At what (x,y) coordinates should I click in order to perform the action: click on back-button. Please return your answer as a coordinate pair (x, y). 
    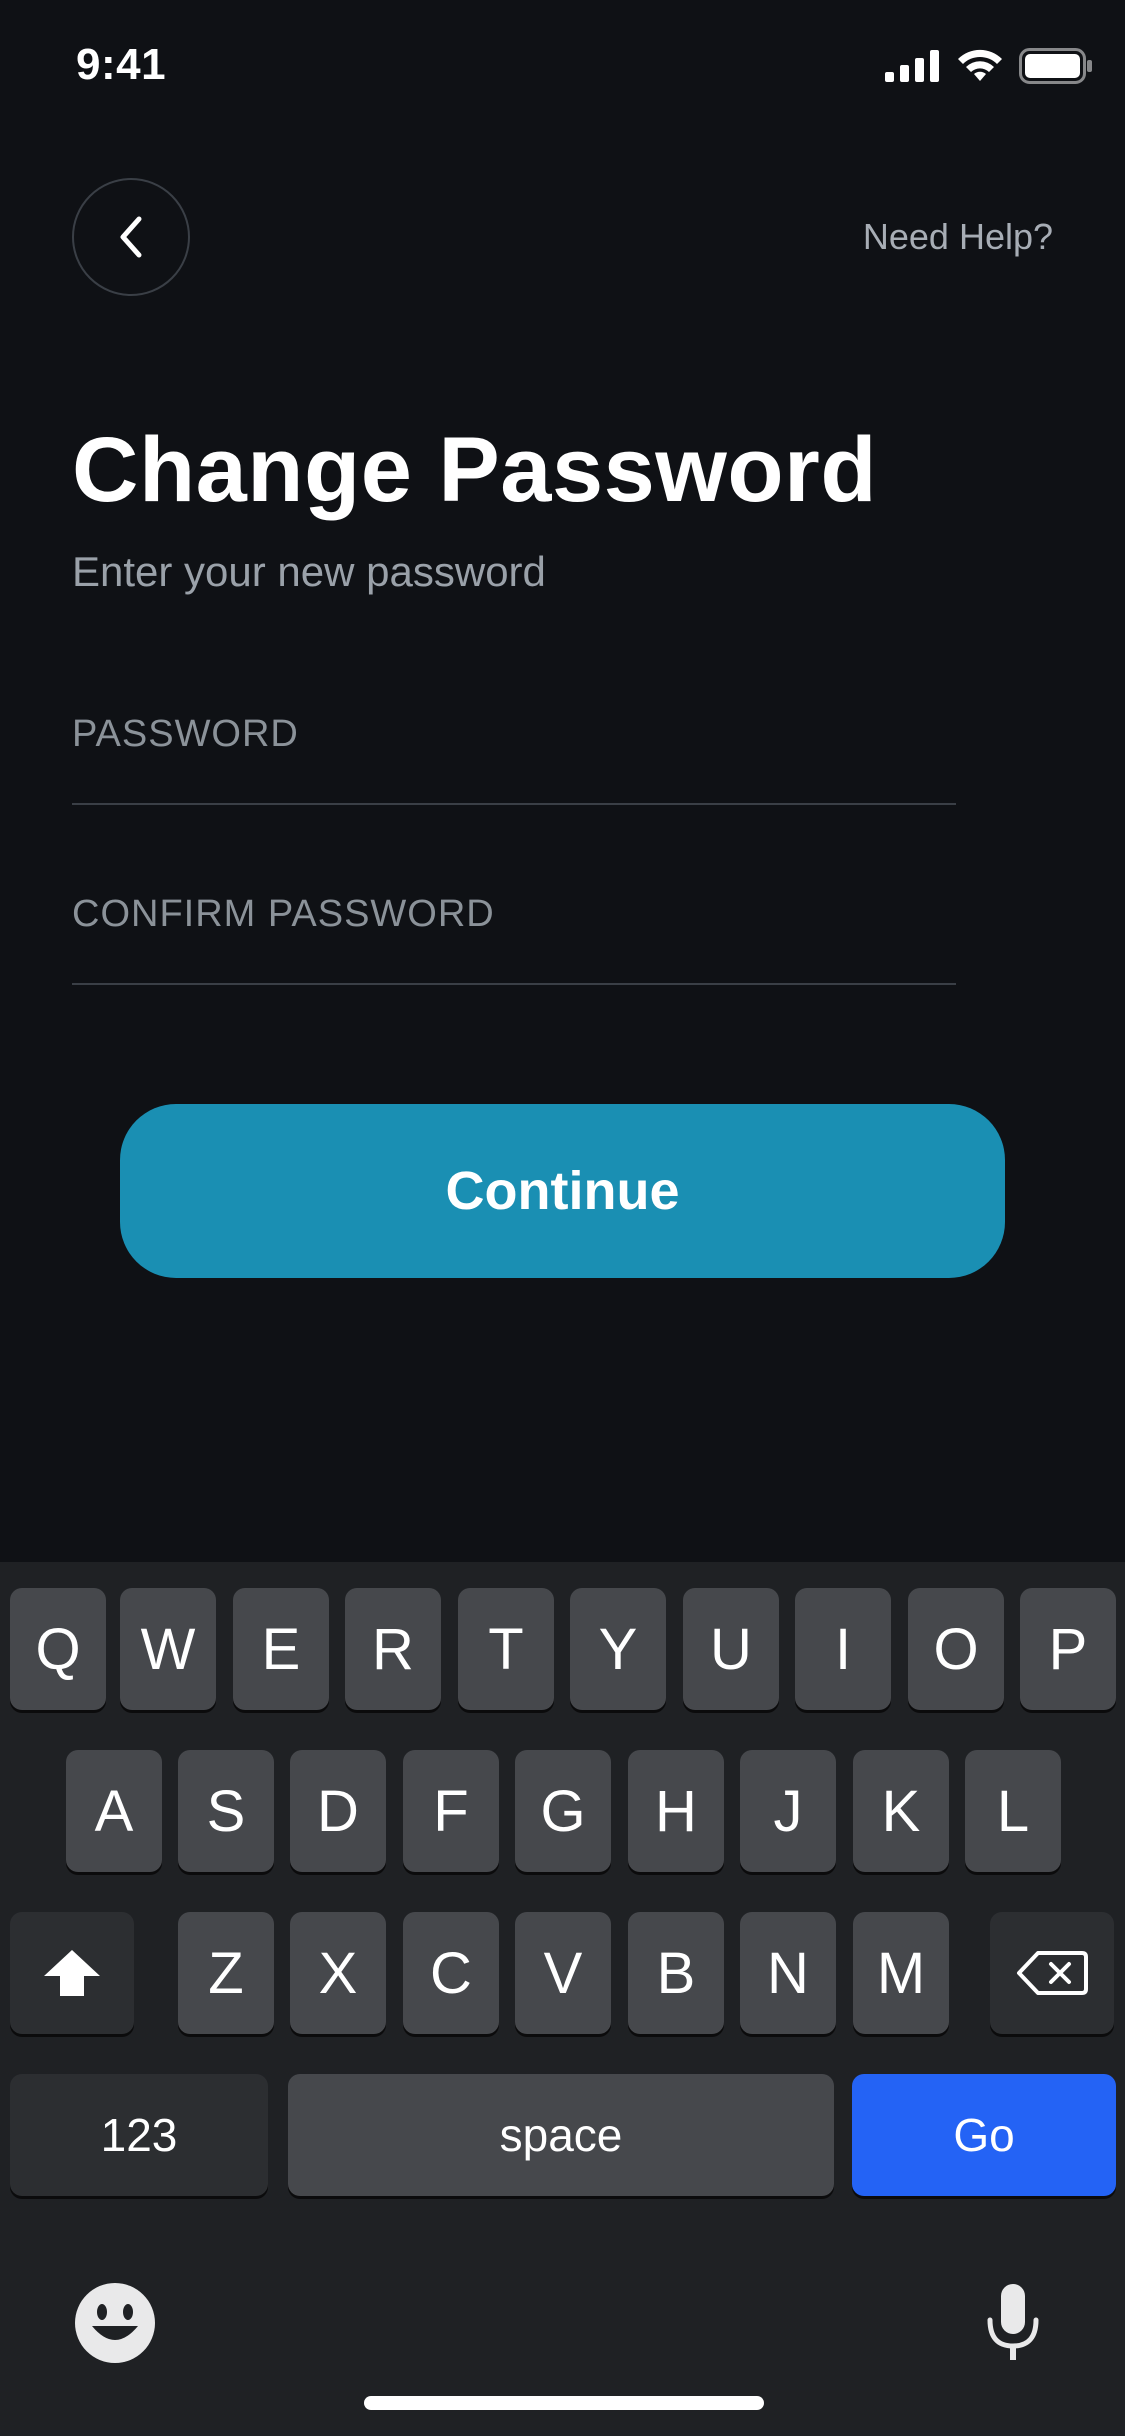
    Looking at the image, I should click on (131, 237).